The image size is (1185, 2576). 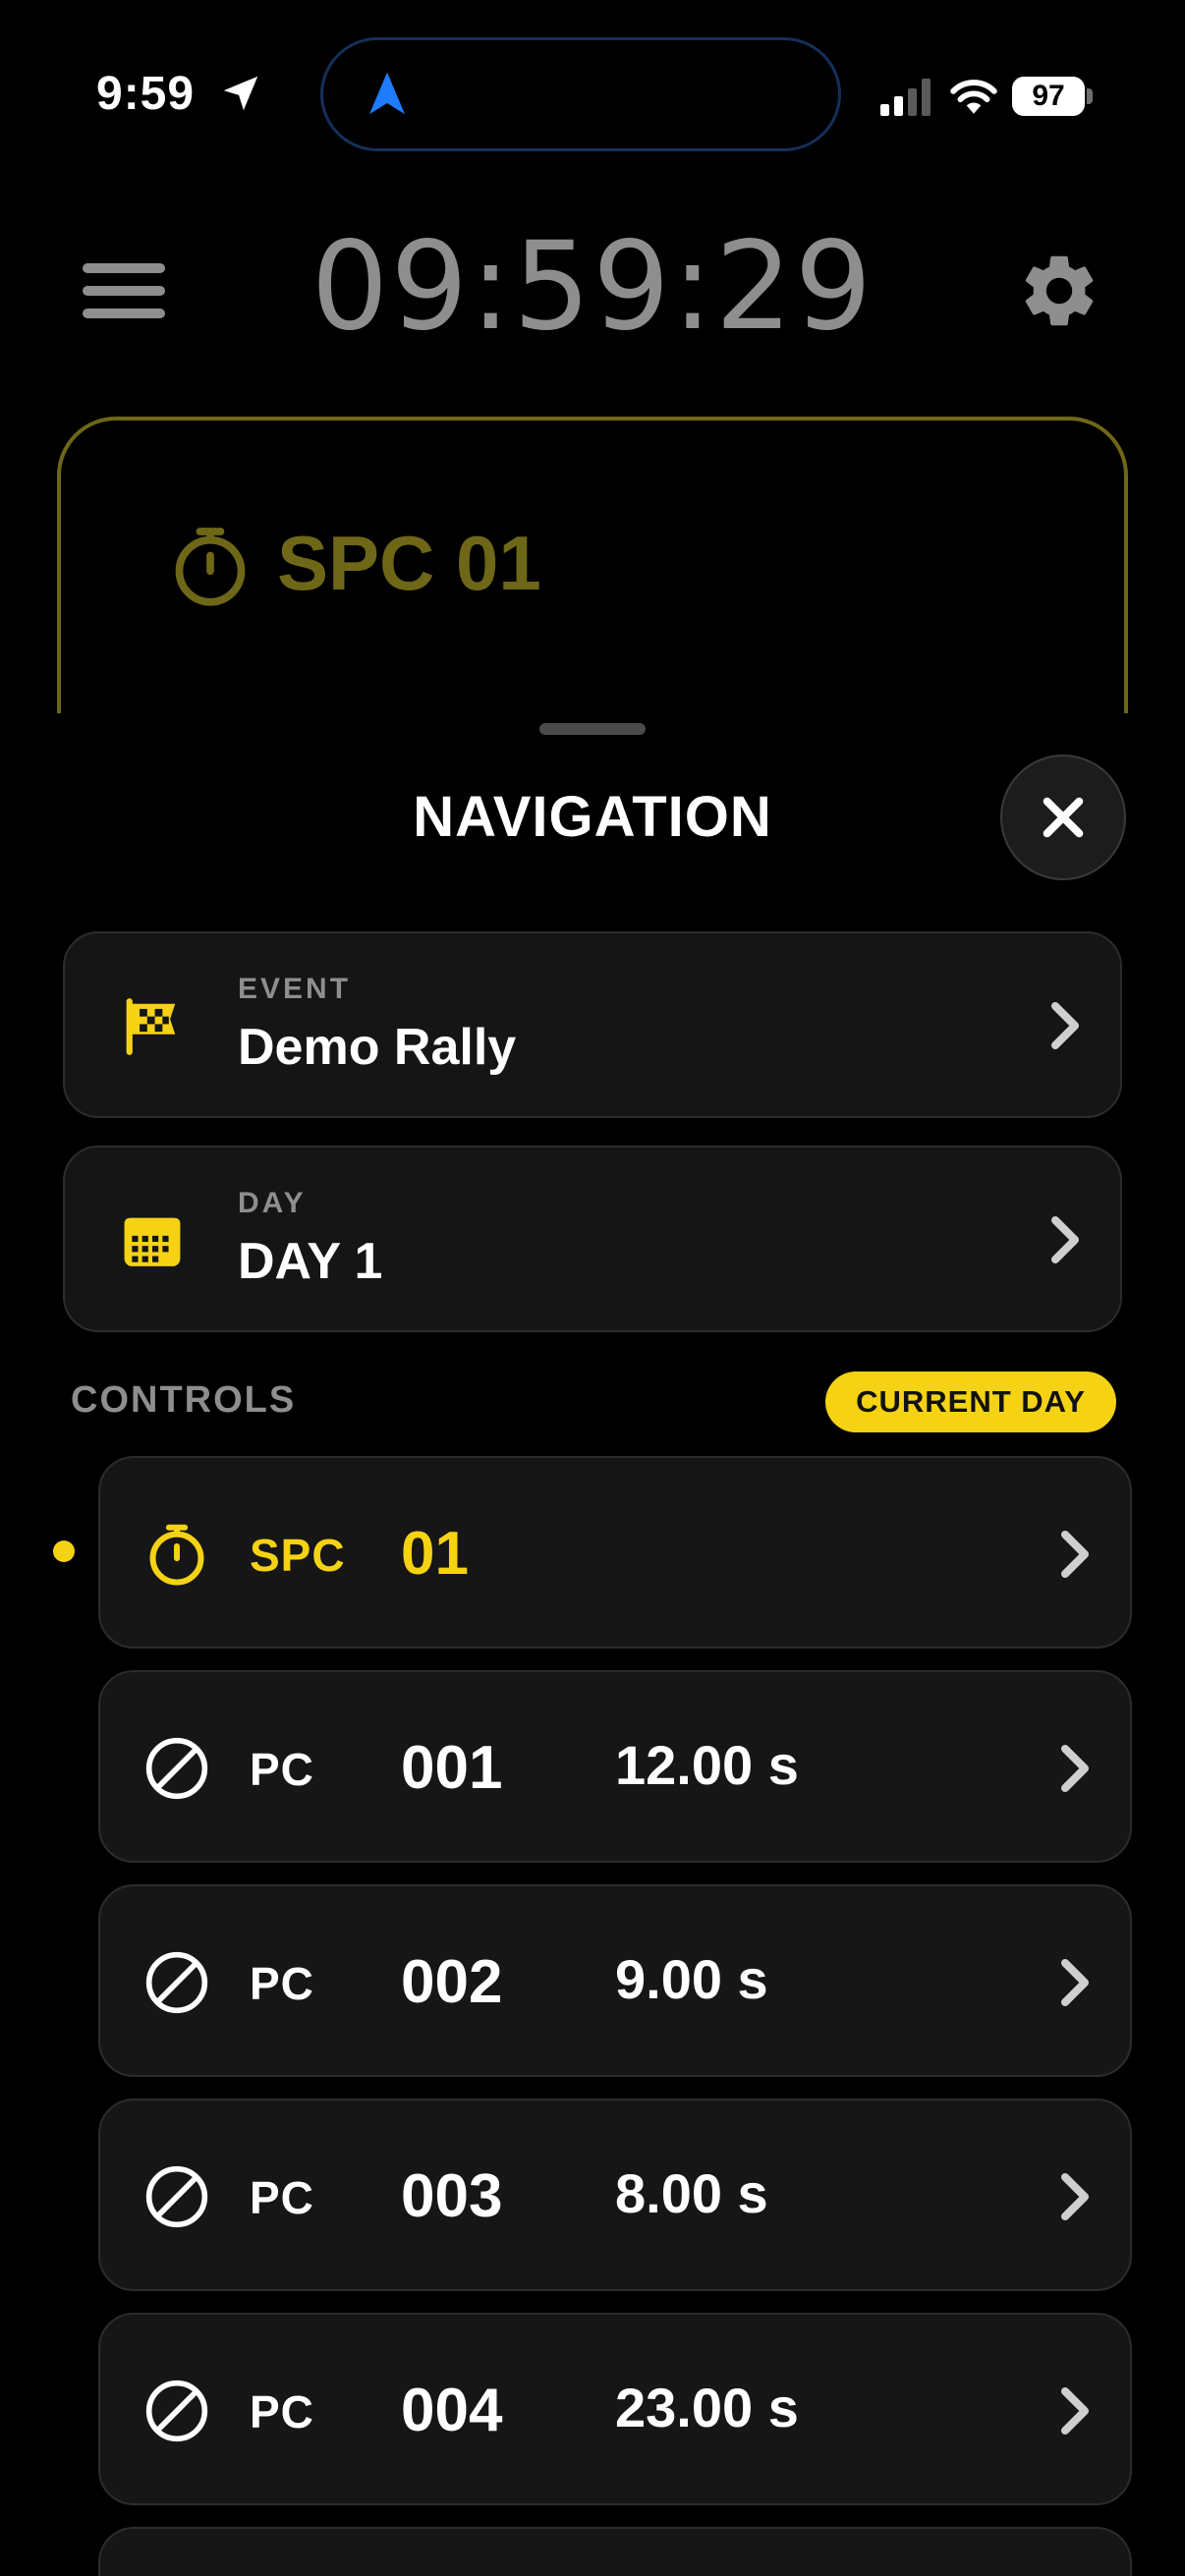 I want to click on dynamic-island, so click(x=581, y=94).